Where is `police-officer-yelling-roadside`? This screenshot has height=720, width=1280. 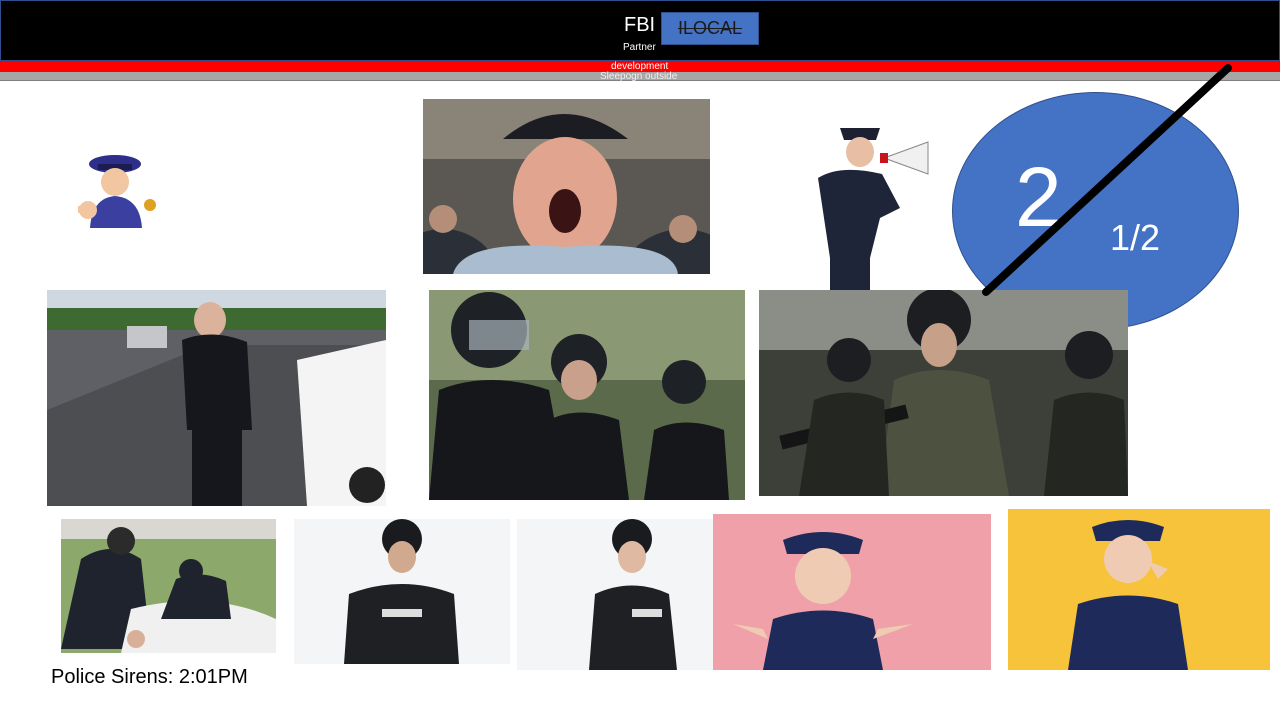
police-officer-yelling-roadside is located at coordinates (216, 398).